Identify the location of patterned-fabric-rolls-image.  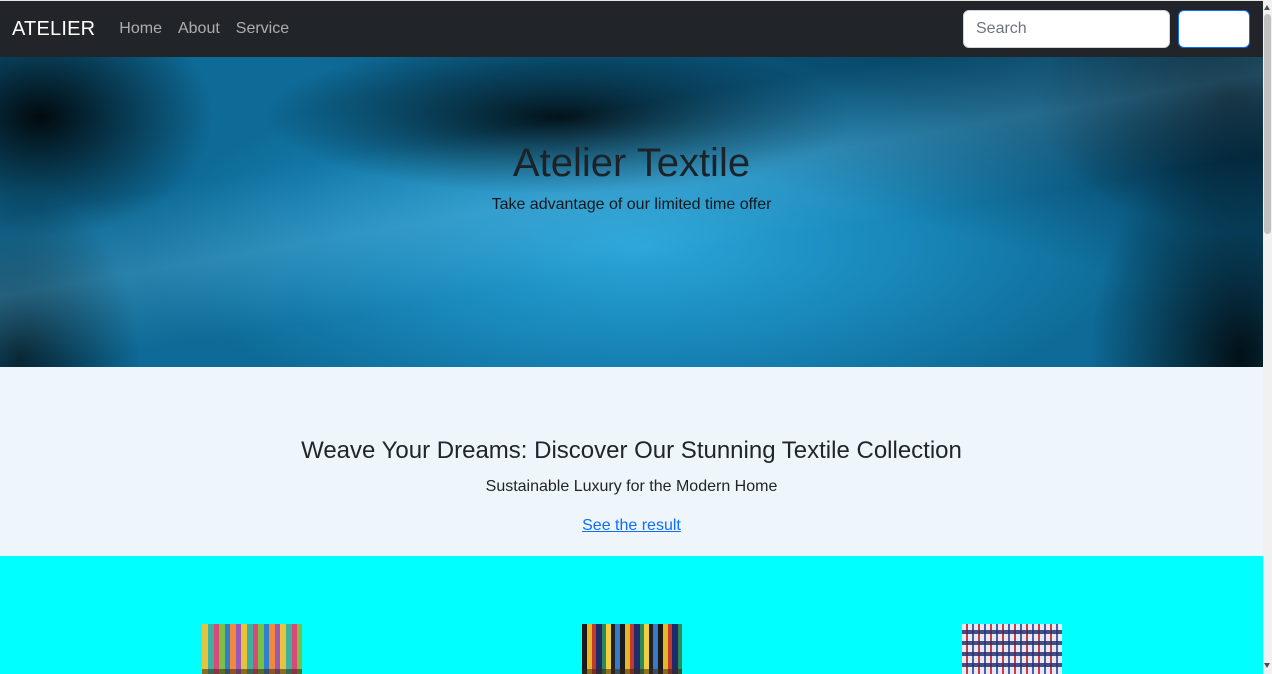
(632, 649).